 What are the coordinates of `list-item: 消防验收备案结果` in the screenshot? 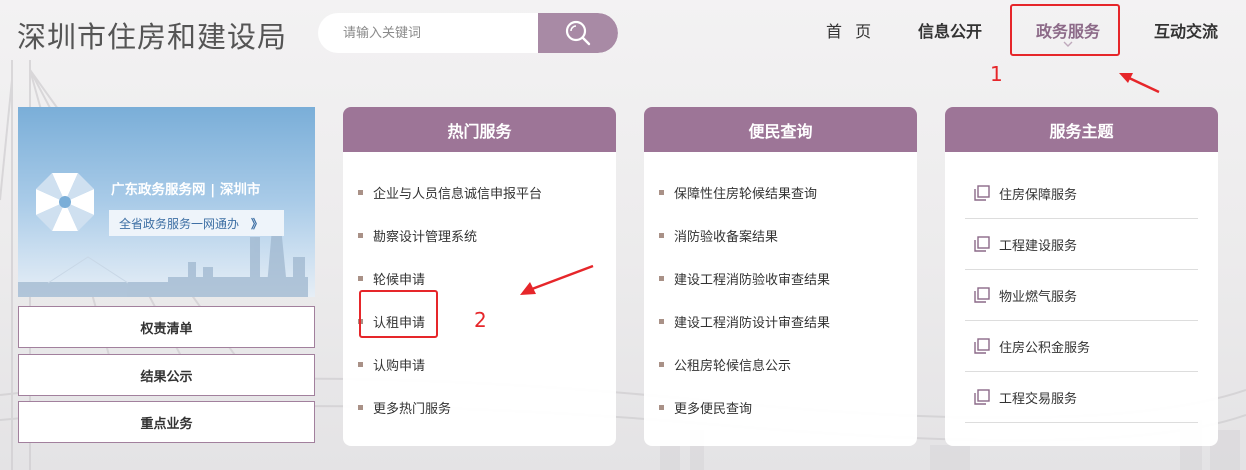 It's located at (780, 235).